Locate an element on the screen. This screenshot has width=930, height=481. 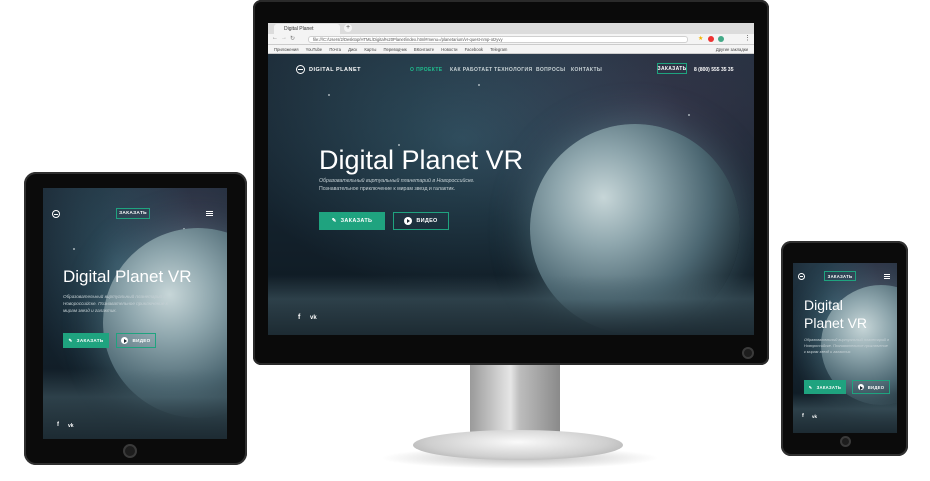
hero-title-line-2: Planet VR is located at coordinates (836, 323).